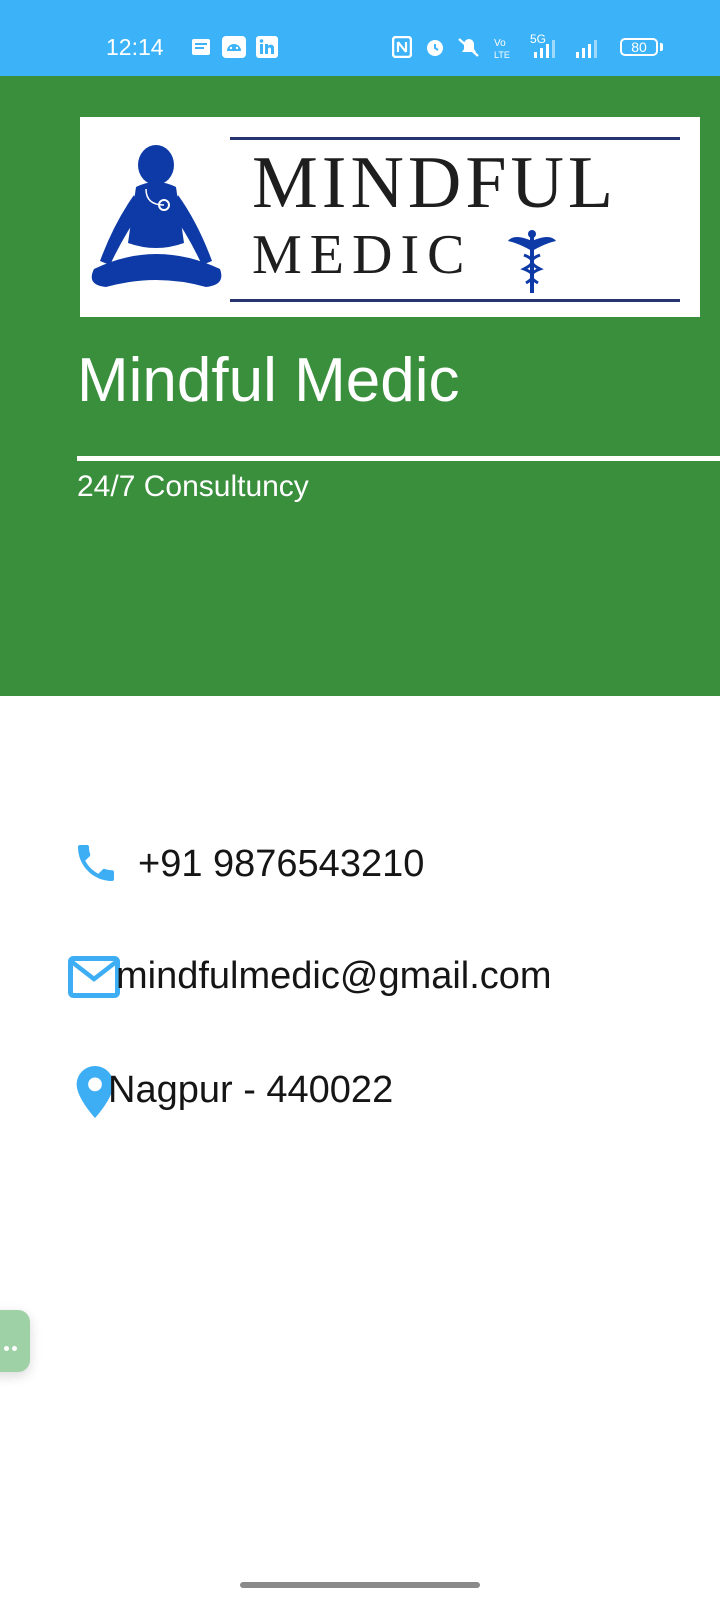  I want to click on alarm-icon, so click(435, 48).